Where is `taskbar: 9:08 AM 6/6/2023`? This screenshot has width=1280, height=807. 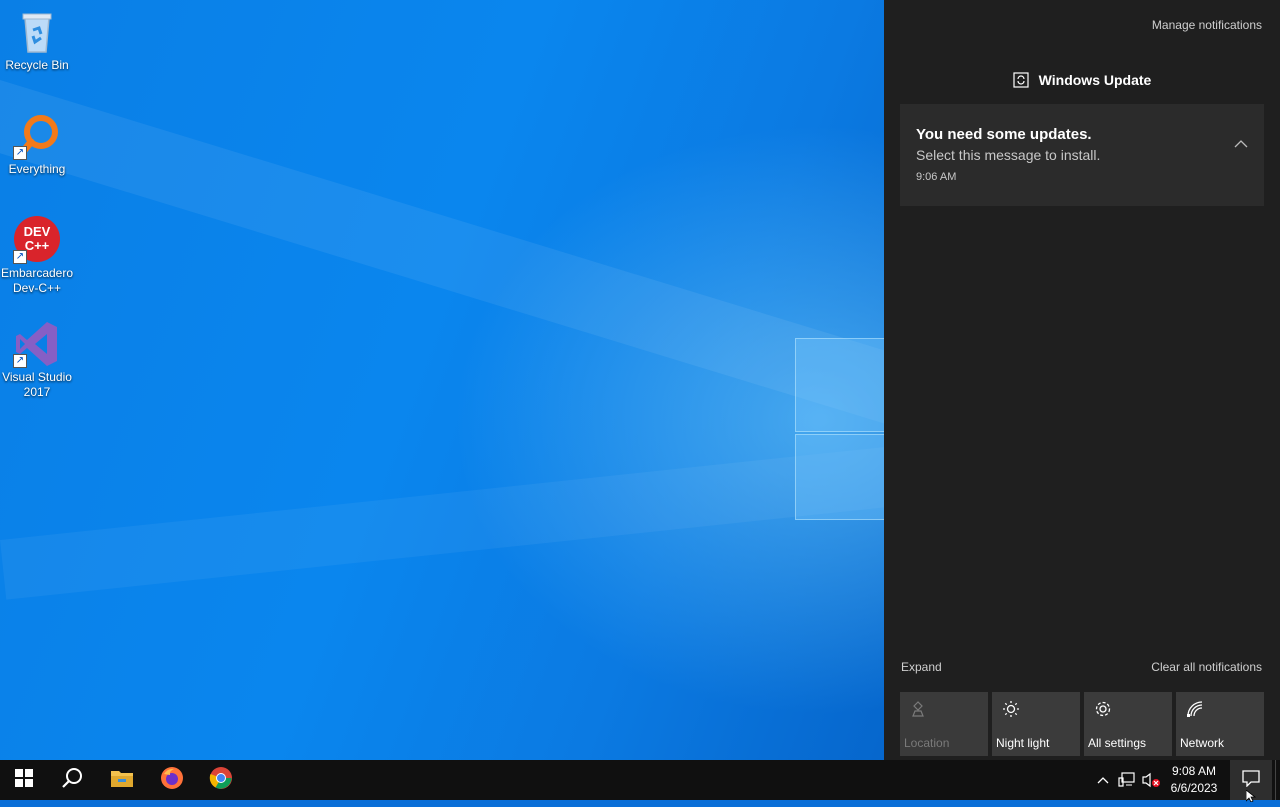 taskbar: 9:08 AM 6/6/2023 is located at coordinates (640, 780).